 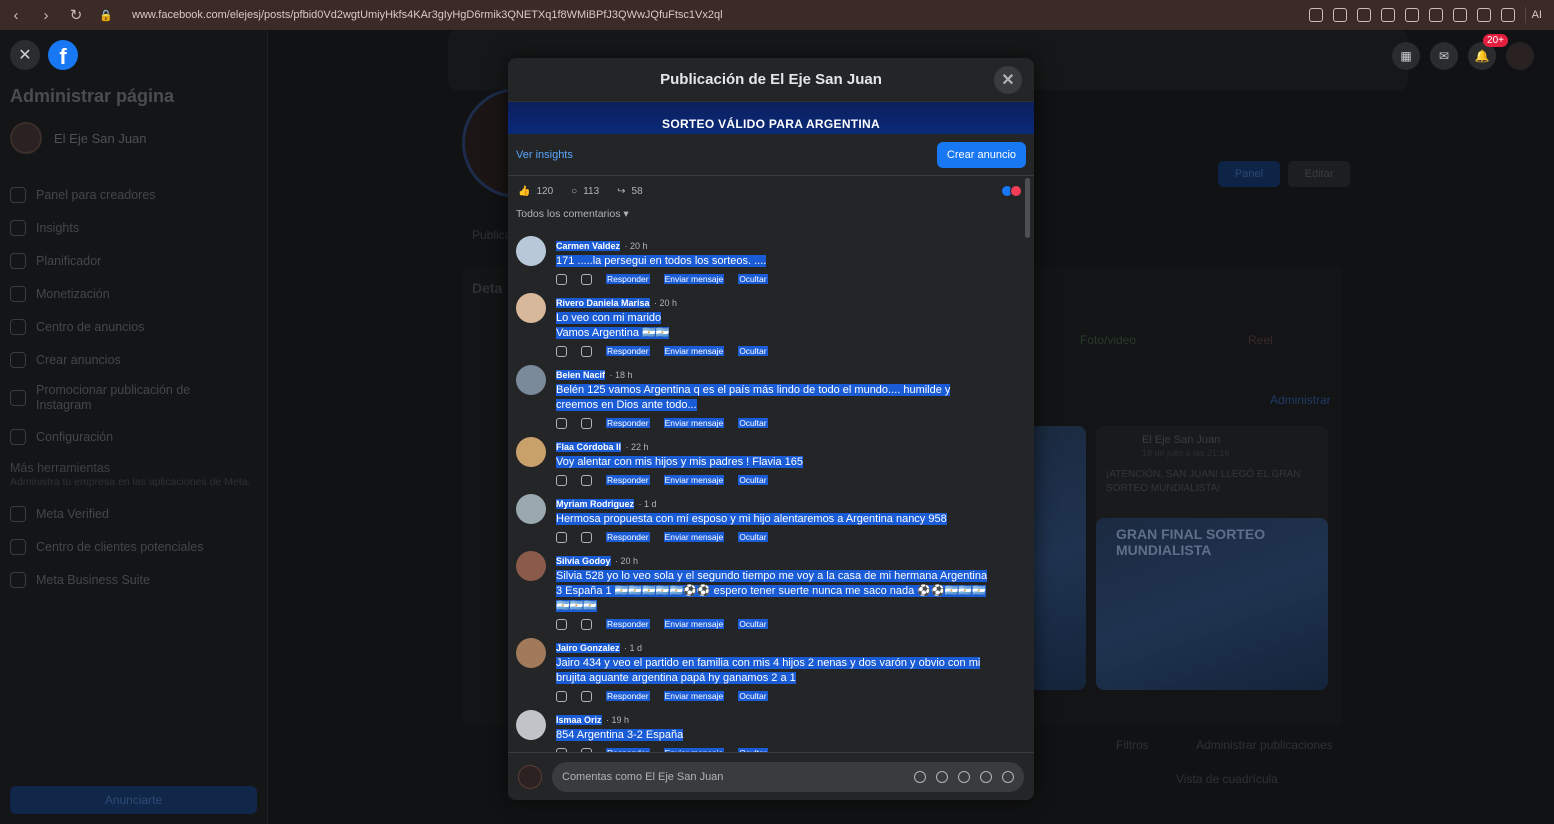 I want to click on commenter-name: Silvia Godoy, so click(x=583, y=561).